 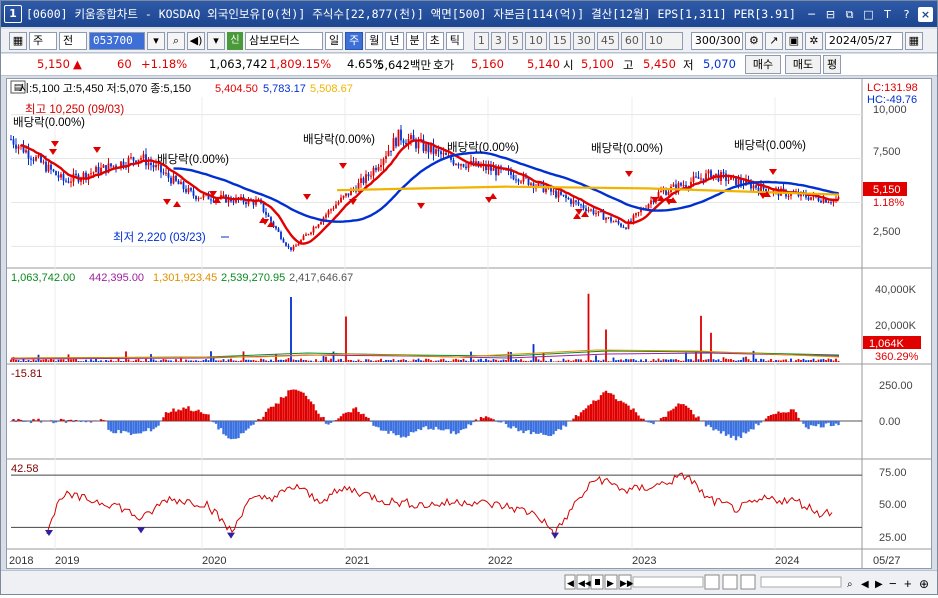 What do you see at coordinates (925, 14) in the screenshot?
I see `close-icon: ×` at bounding box center [925, 14].